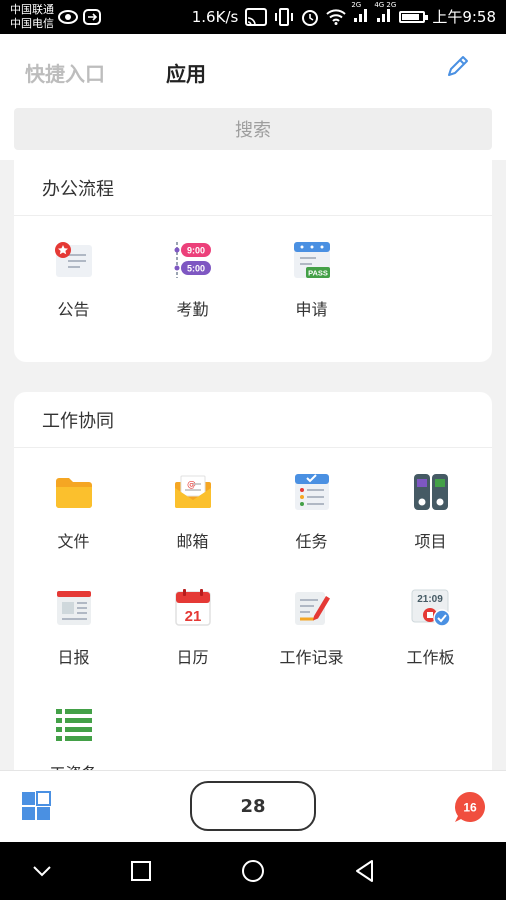  I want to click on folder-icon, so click(74, 492).